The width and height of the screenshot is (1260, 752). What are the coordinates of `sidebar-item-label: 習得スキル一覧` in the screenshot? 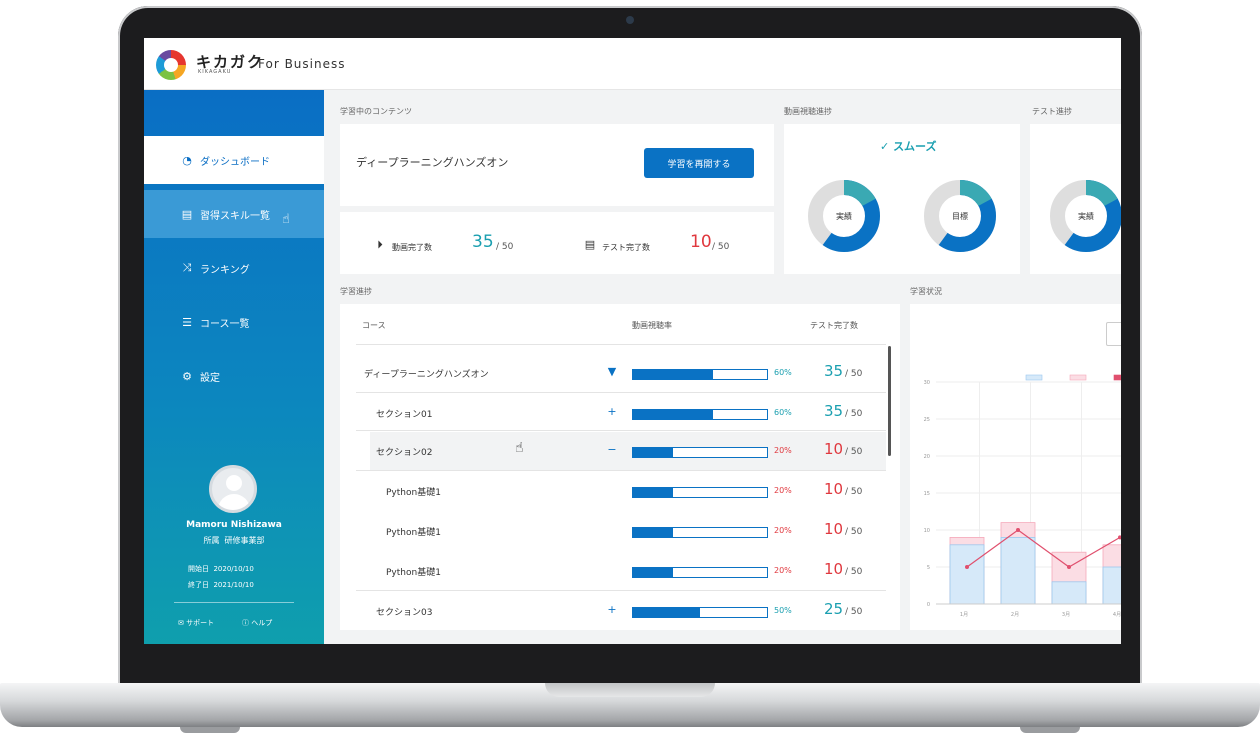 It's located at (235, 216).